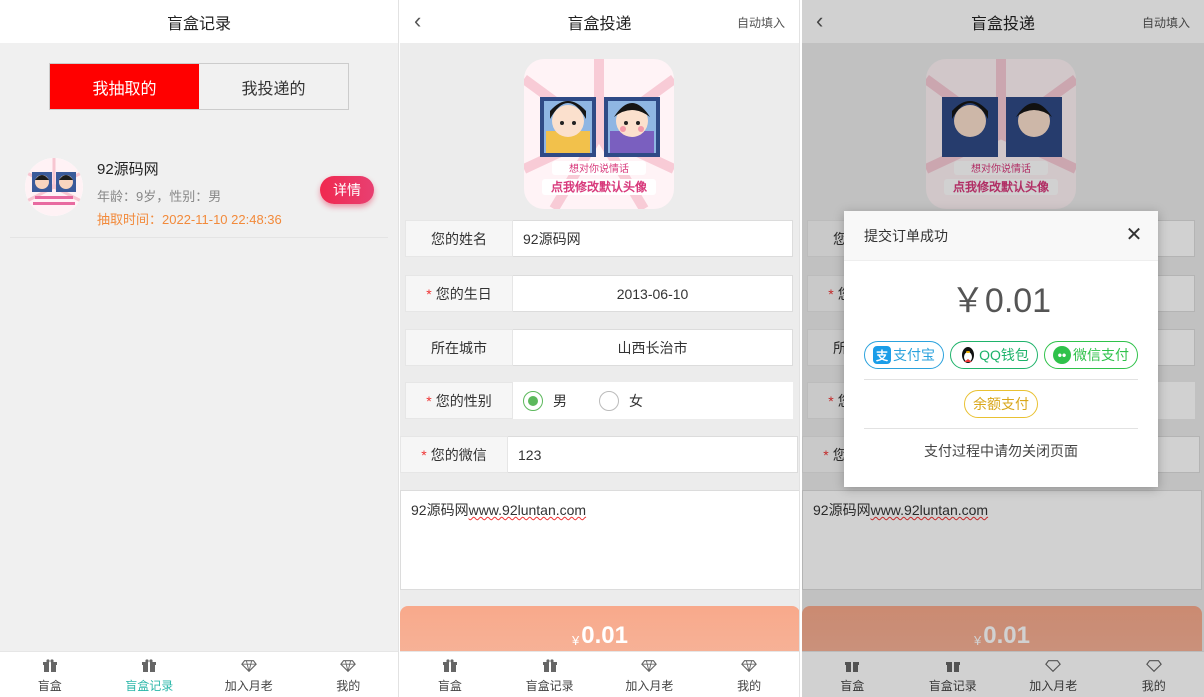 This screenshot has height=697, width=1204. I want to click on modal-title: 提交订单成功, so click(1001, 236).